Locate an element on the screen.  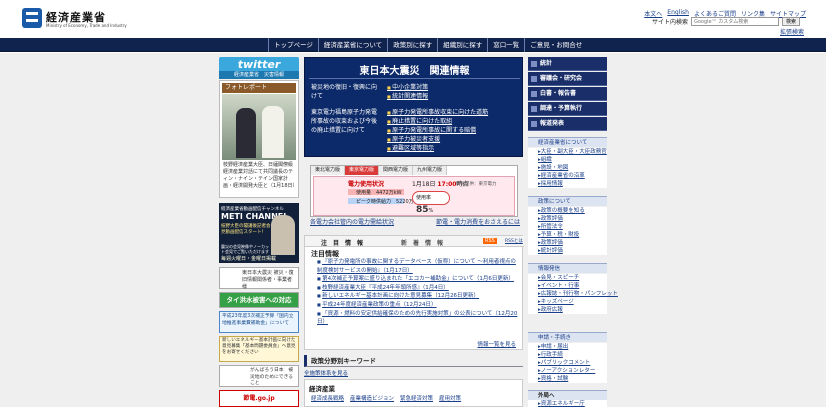
twitter-logo: twitter is located at coordinates (259, 64).